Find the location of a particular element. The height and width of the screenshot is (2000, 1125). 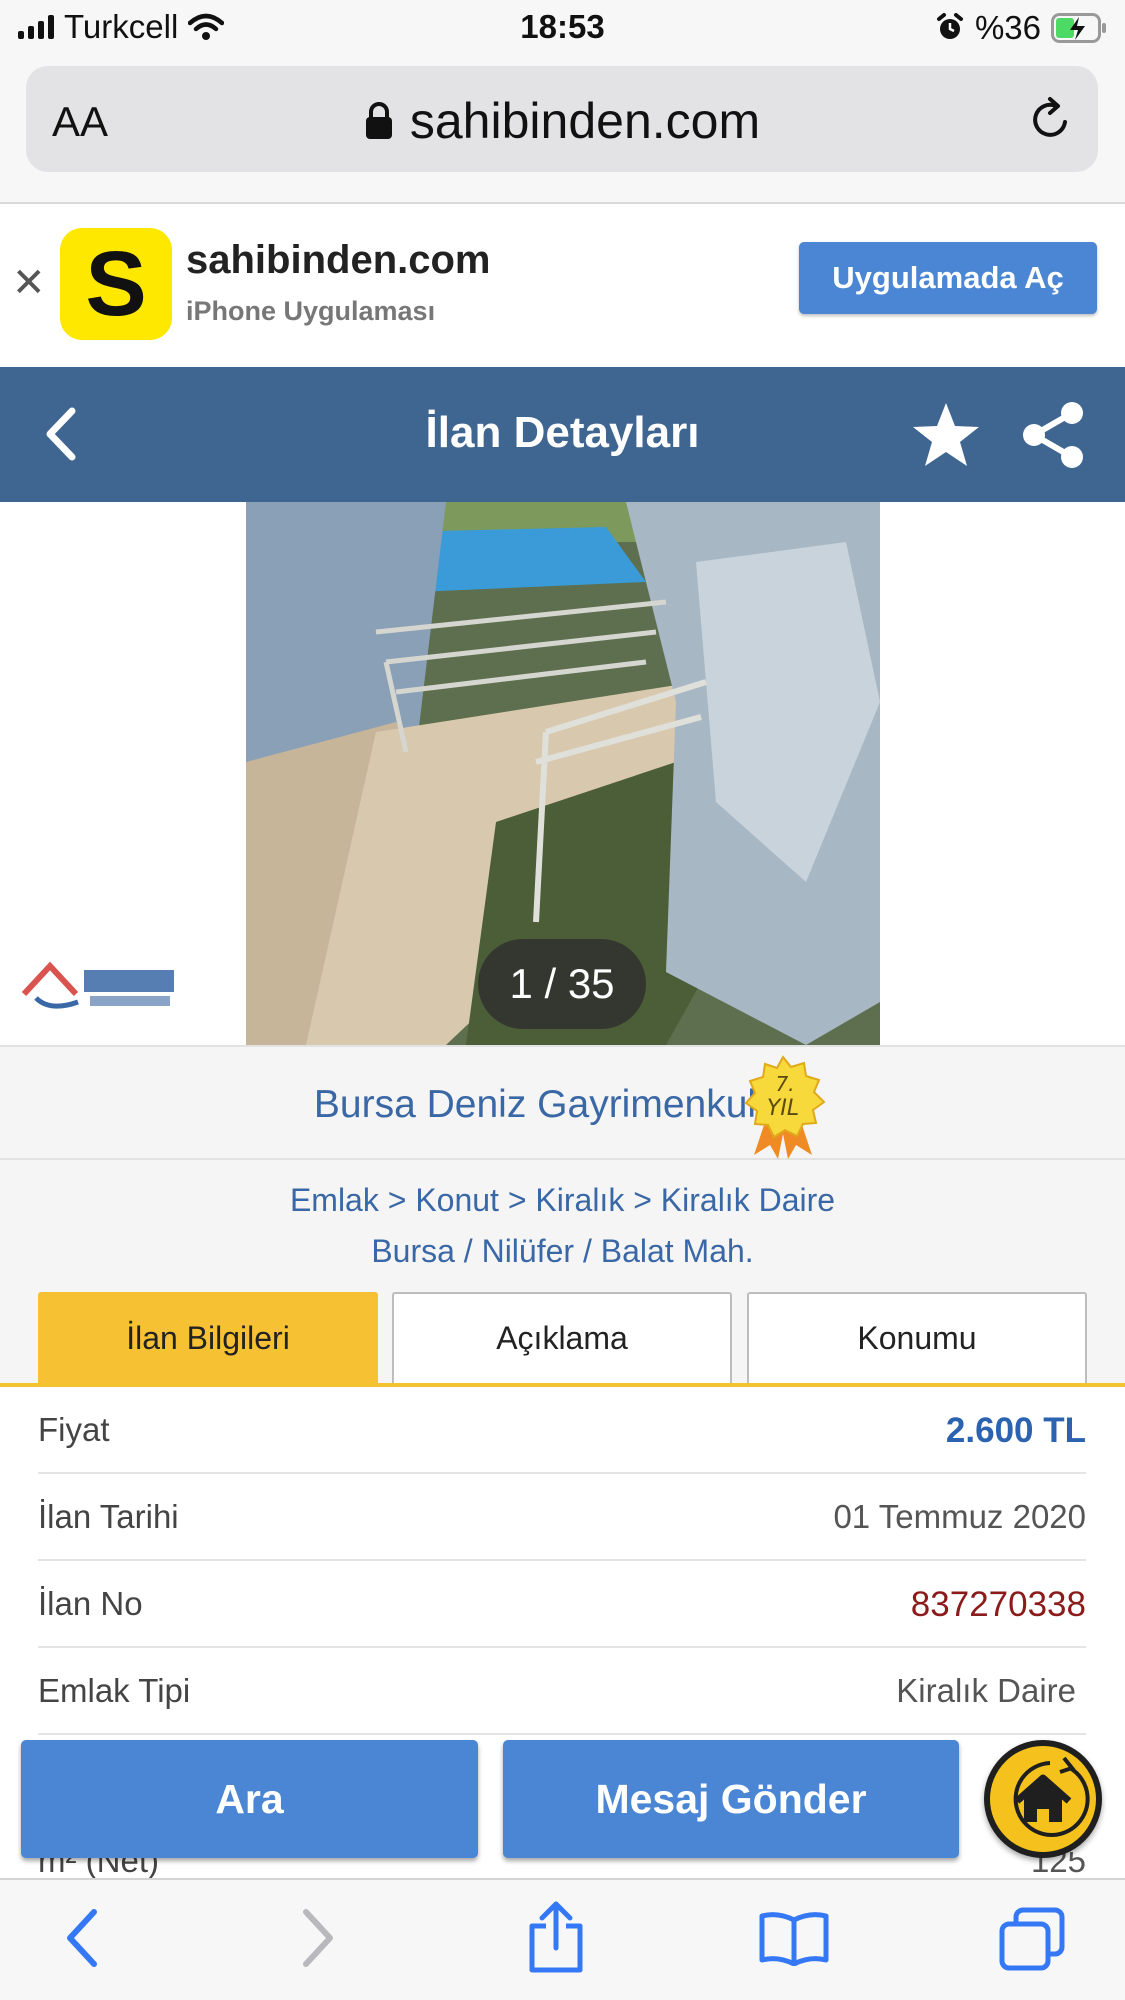

send-message-button: Mesaj Gönder is located at coordinates (731, 1799).